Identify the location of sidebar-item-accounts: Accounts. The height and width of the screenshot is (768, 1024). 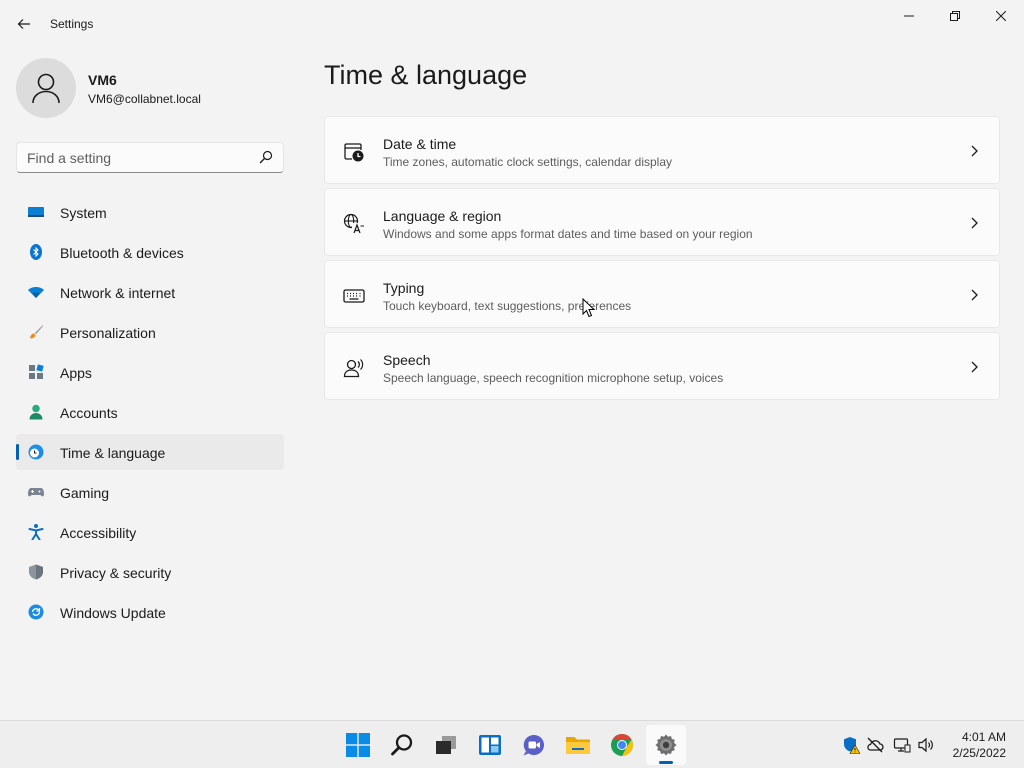
(150, 412).